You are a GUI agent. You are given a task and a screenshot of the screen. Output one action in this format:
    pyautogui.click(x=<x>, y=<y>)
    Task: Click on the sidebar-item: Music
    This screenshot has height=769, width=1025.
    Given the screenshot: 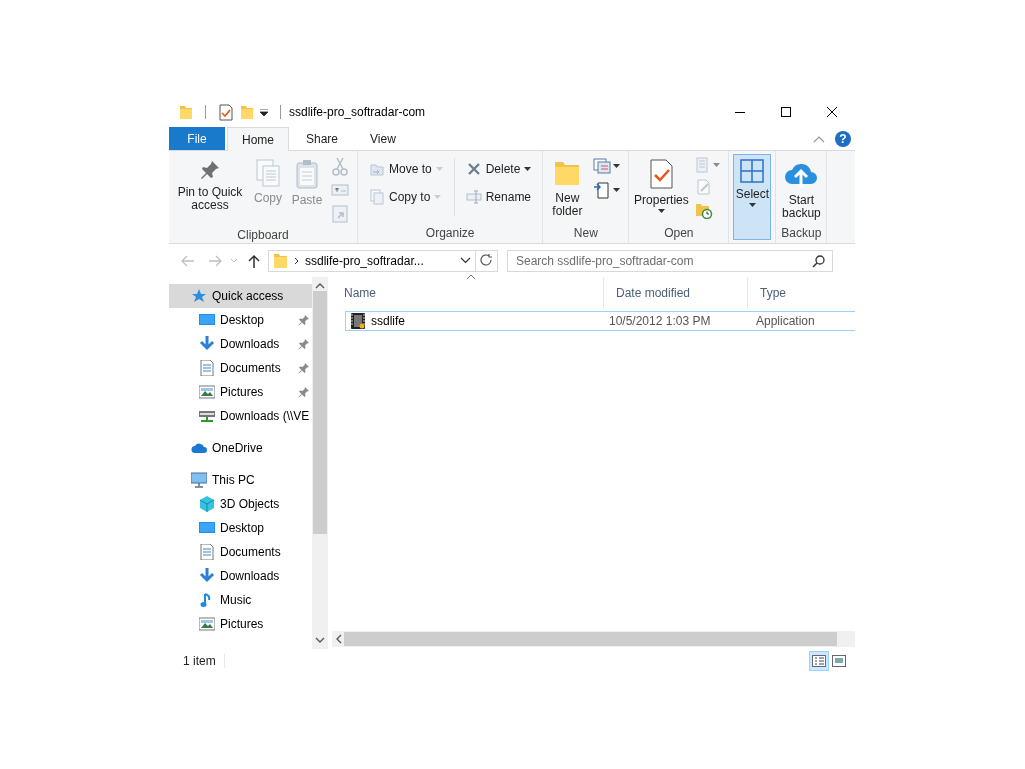 What is the action you would take?
    pyautogui.click(x=240, y=600)
    